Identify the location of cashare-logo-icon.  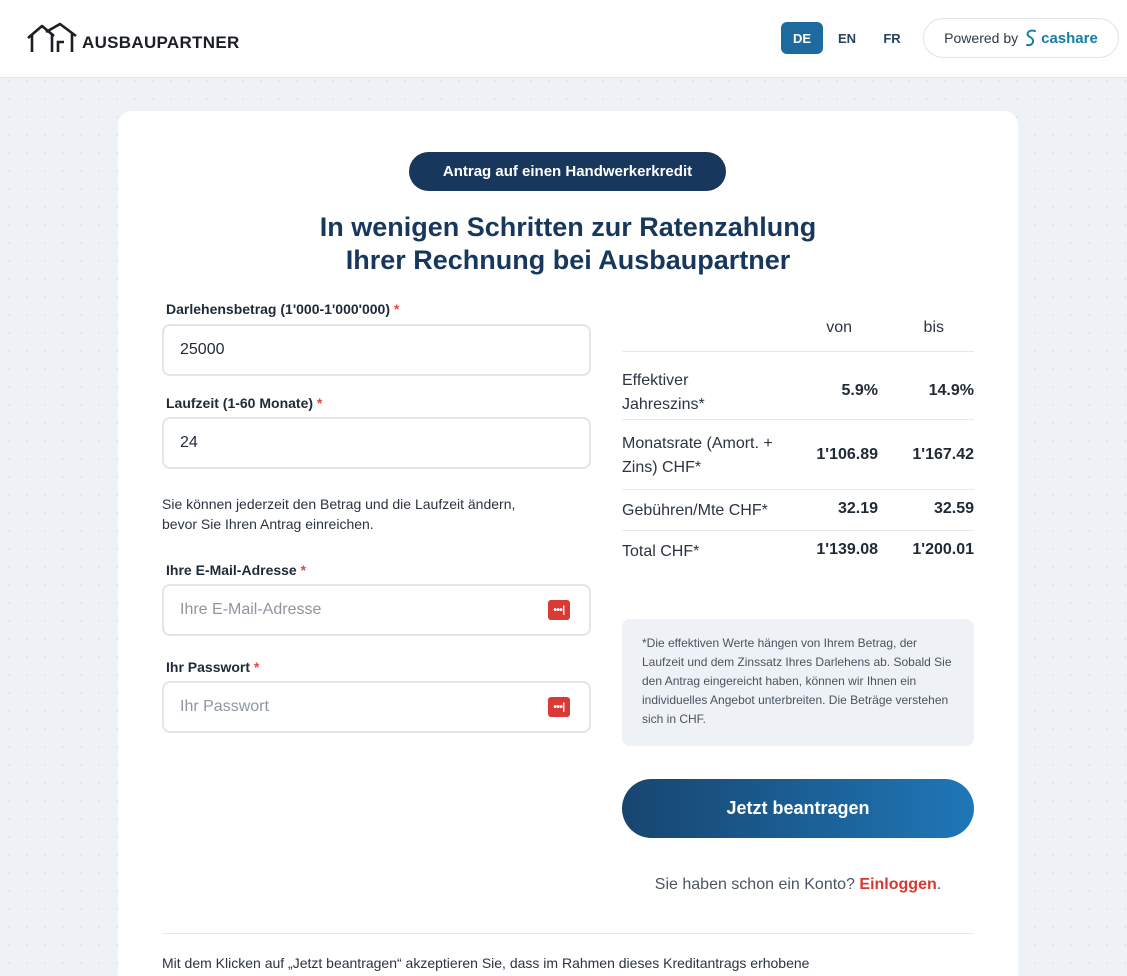
(1031, 38).